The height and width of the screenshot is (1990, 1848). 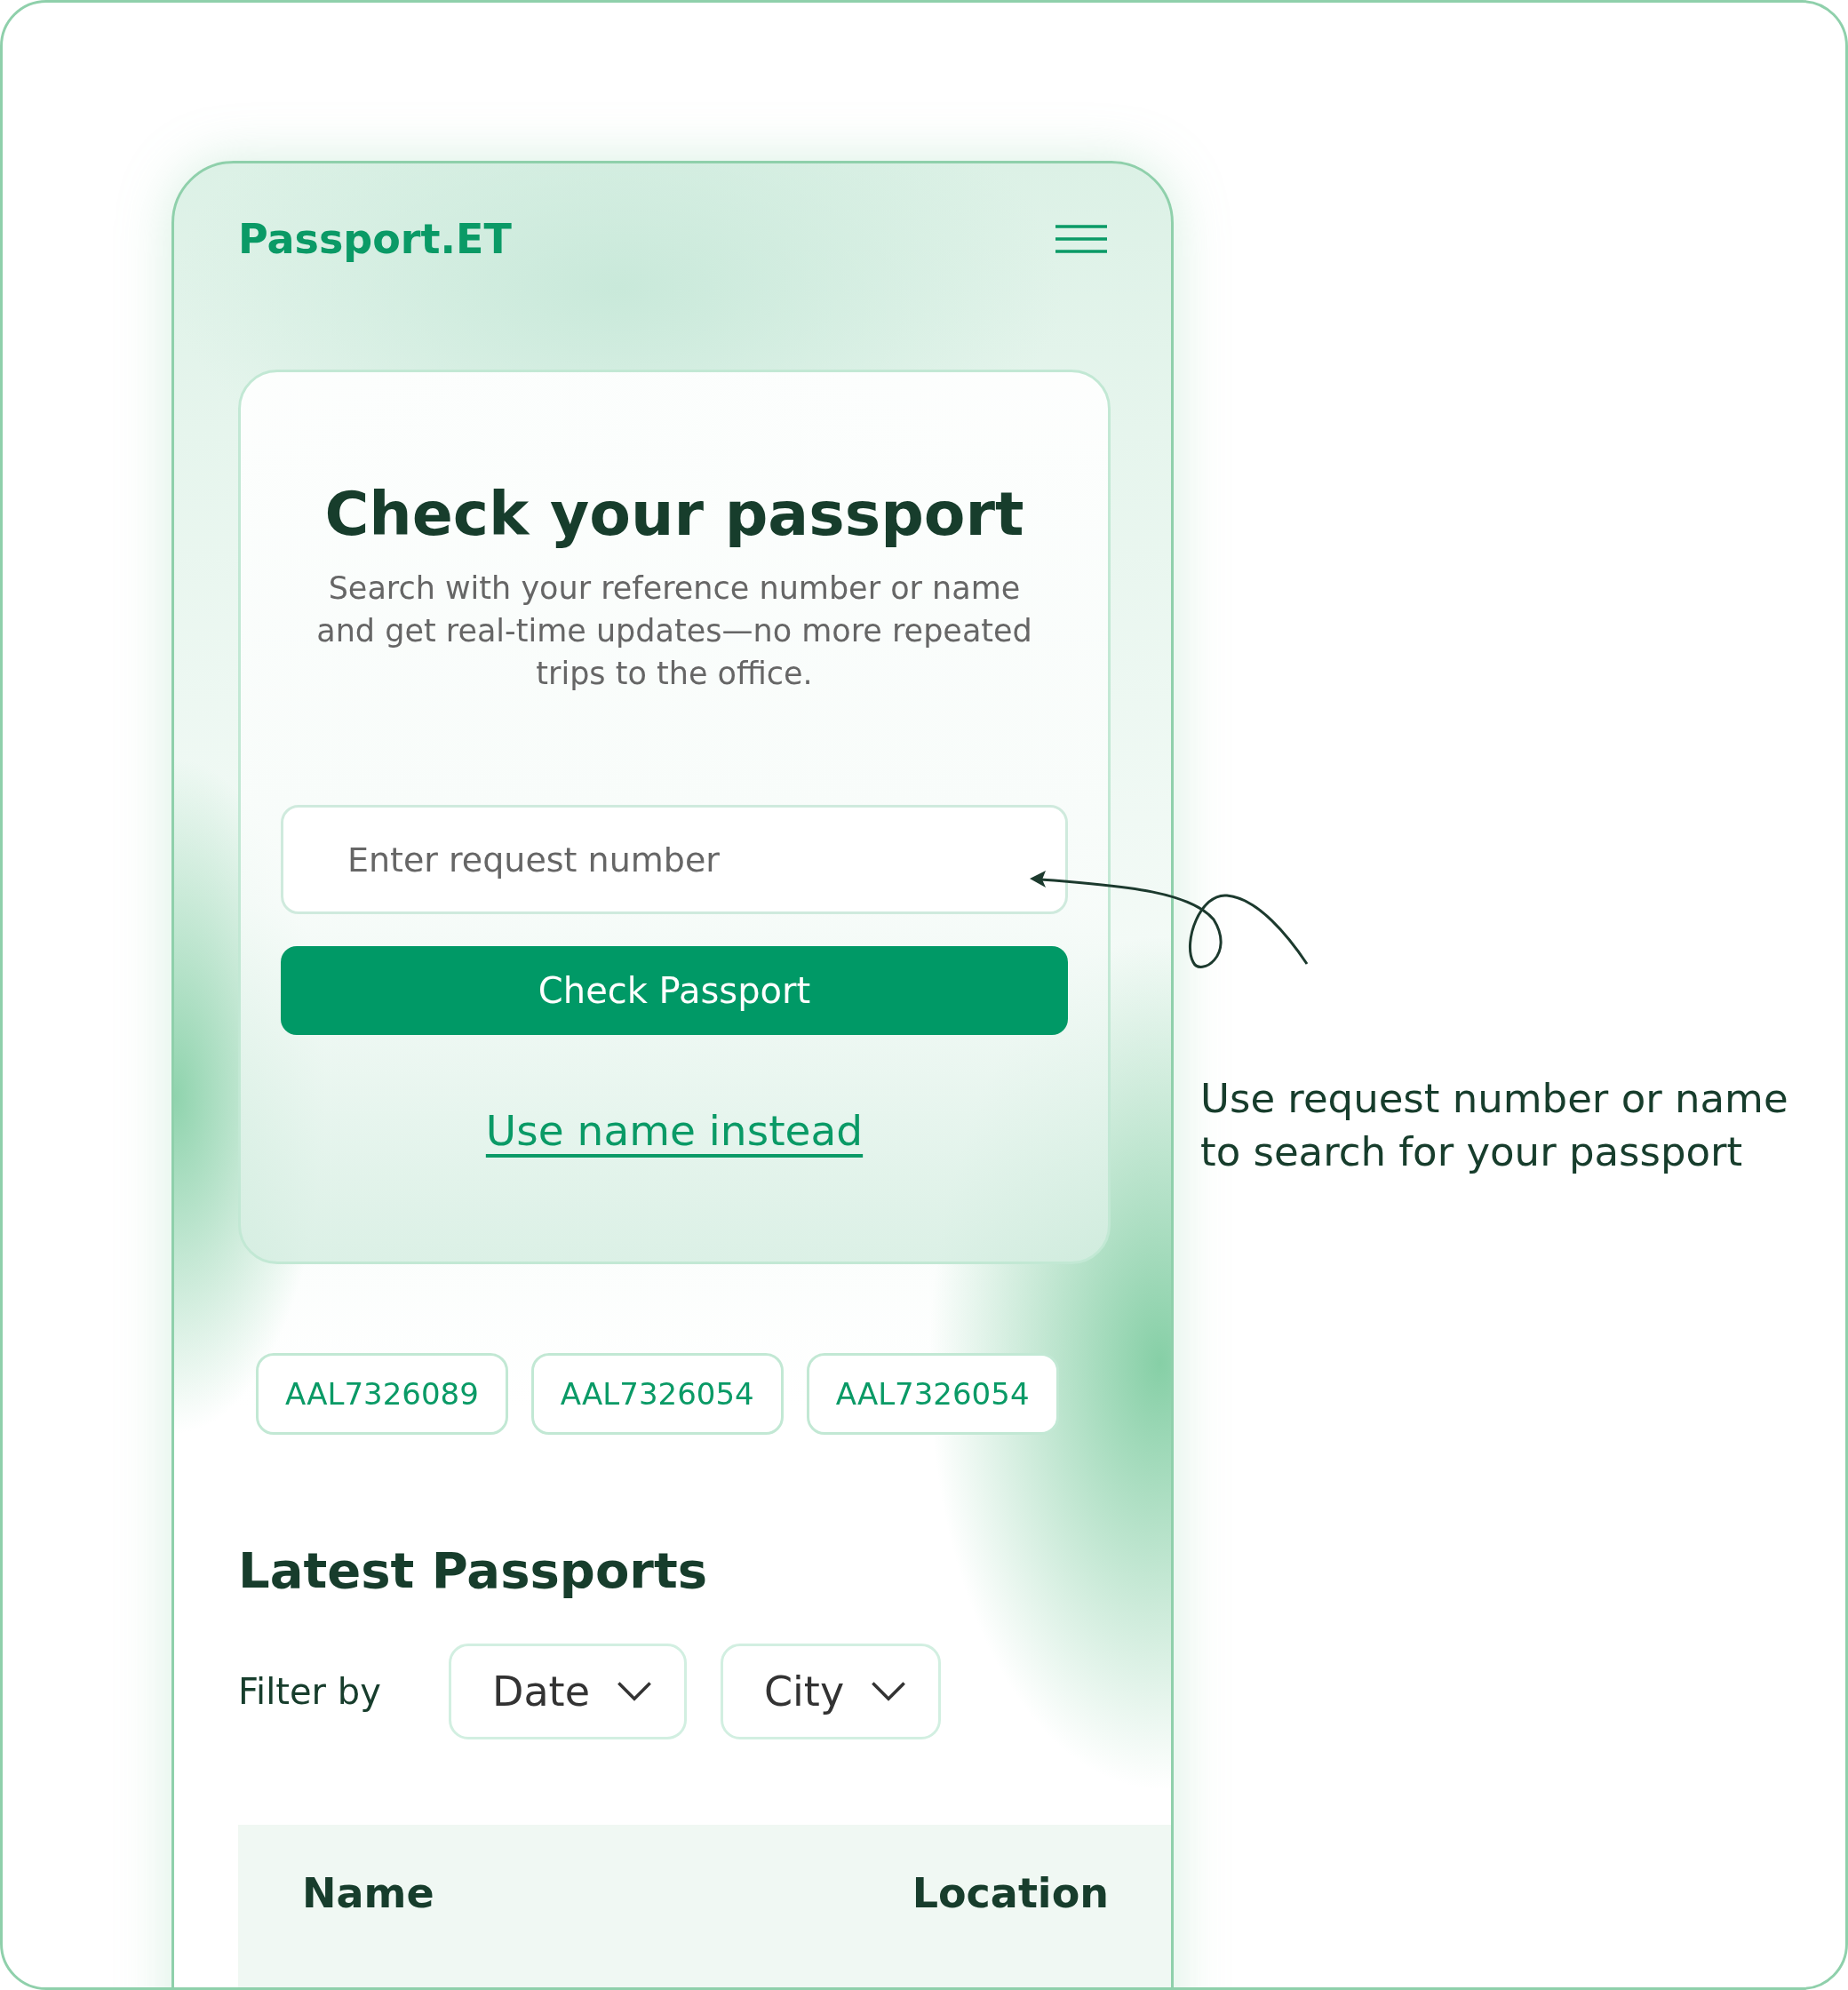 I want to click on annotation-text: Use request number or name to search for your passport, so click(x=1494, y=1125).